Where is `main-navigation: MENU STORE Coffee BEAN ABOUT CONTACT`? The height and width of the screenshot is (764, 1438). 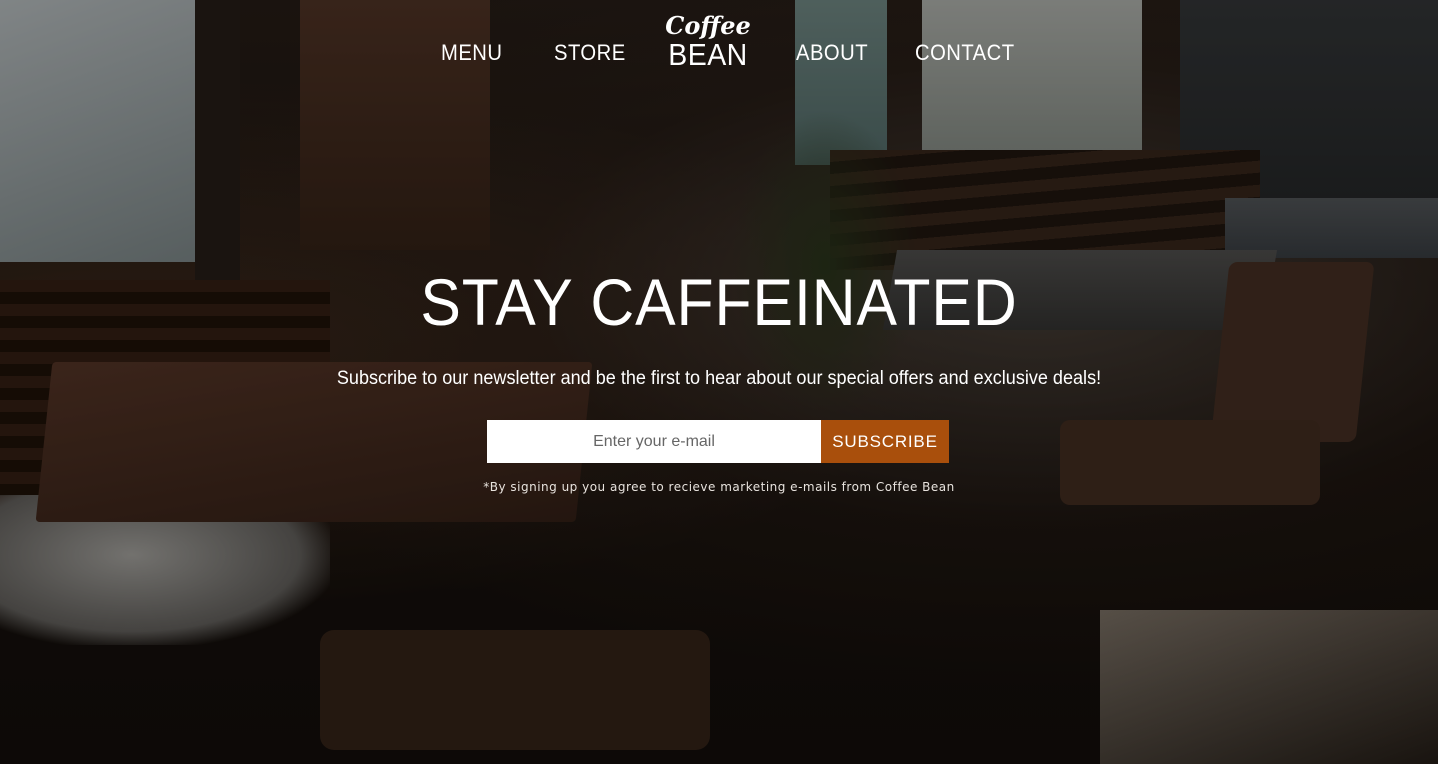
main-navigation: MENU STORE Coffee BEAN ABOUT CONTACT is located at coordinates (719, 45).